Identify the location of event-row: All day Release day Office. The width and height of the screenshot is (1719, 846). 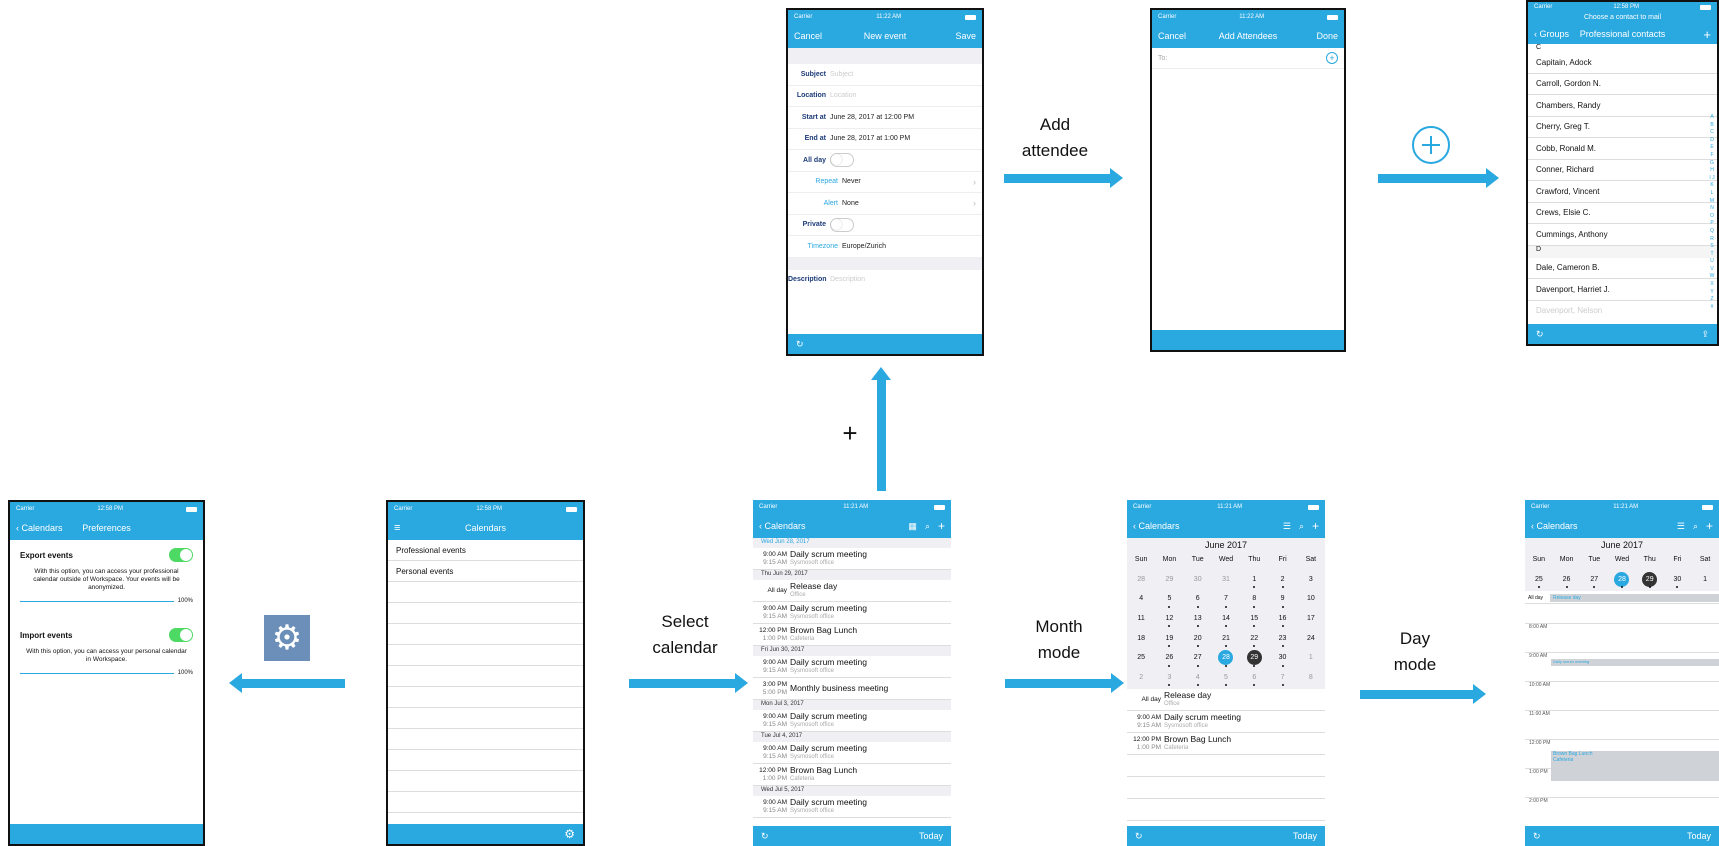
(1226, 700).